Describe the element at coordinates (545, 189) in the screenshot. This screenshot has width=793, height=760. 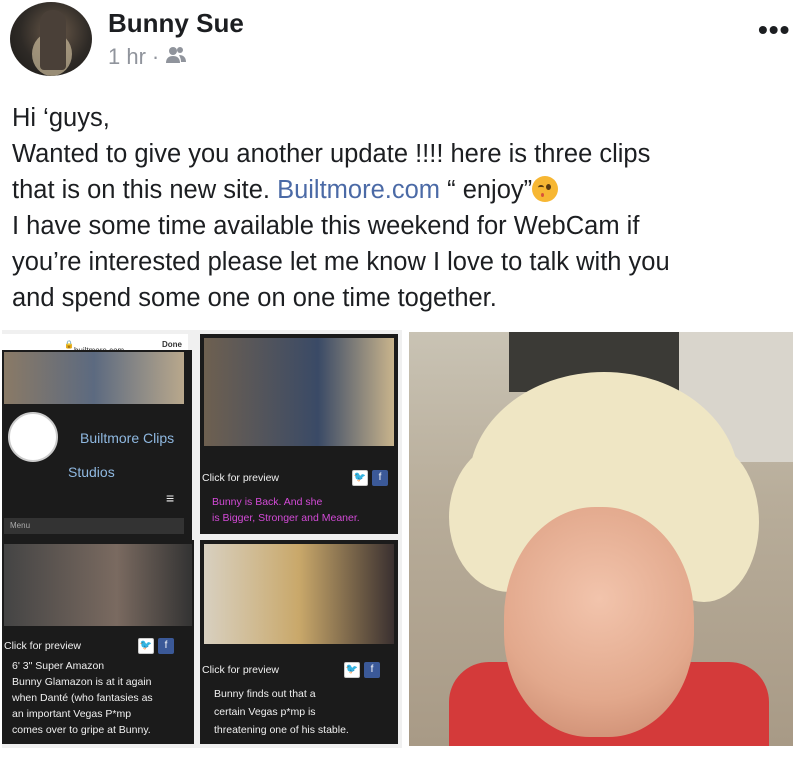
I see `winking-face-icon` at that location.